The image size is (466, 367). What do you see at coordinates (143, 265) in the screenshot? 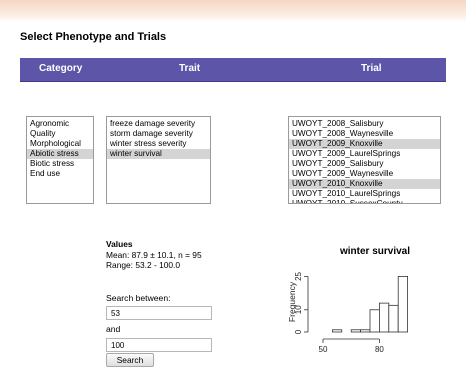
I see `values-range: Range: 53.2 - 100.0` at bounding box center [143, 265].